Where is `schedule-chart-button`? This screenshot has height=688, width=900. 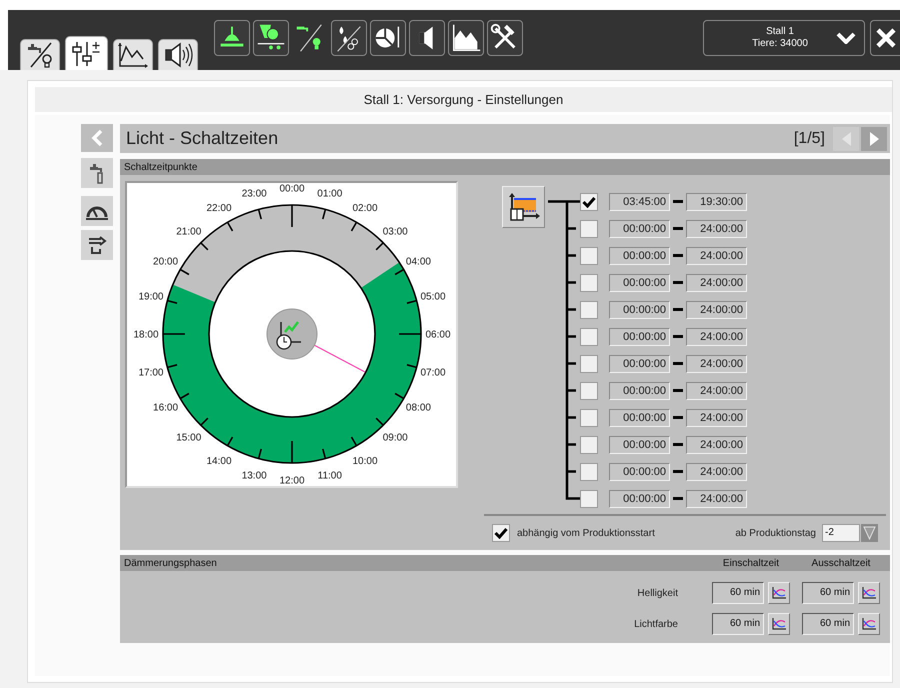 schedule-chart-button is located at coordinates (523, 207).